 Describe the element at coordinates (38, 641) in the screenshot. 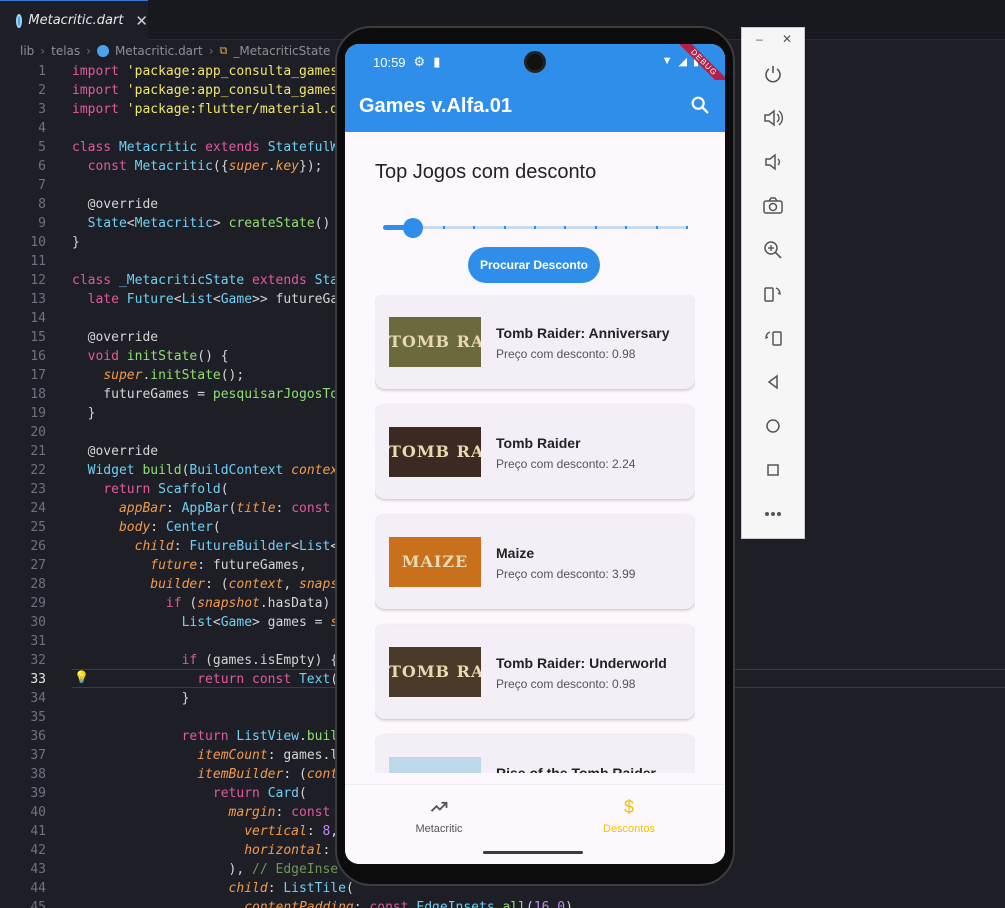

I see `line-number: 31` at that location.